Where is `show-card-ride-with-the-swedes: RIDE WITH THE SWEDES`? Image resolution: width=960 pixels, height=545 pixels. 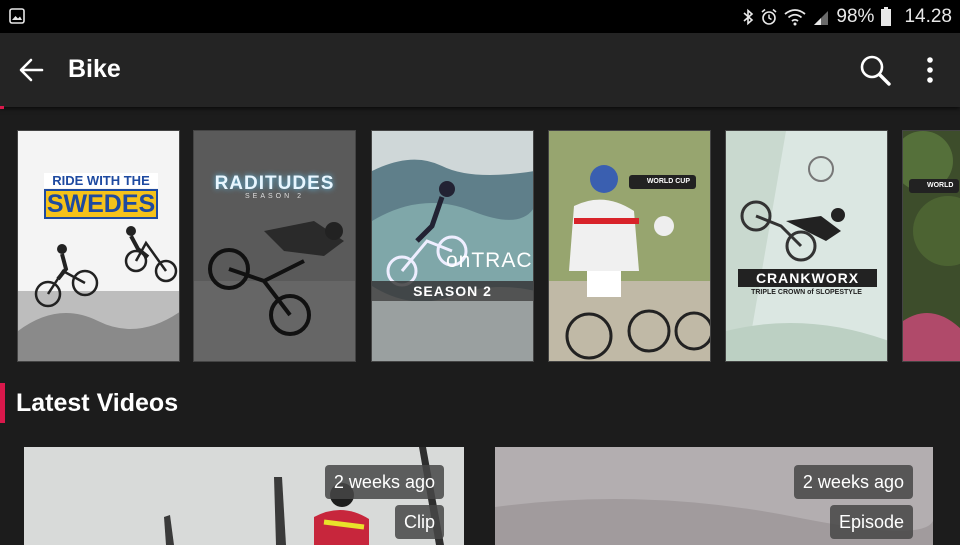 show-card-ride-with-the-swedes: RIDE WITH THE SWEDES is located at coordinates (98, 246).